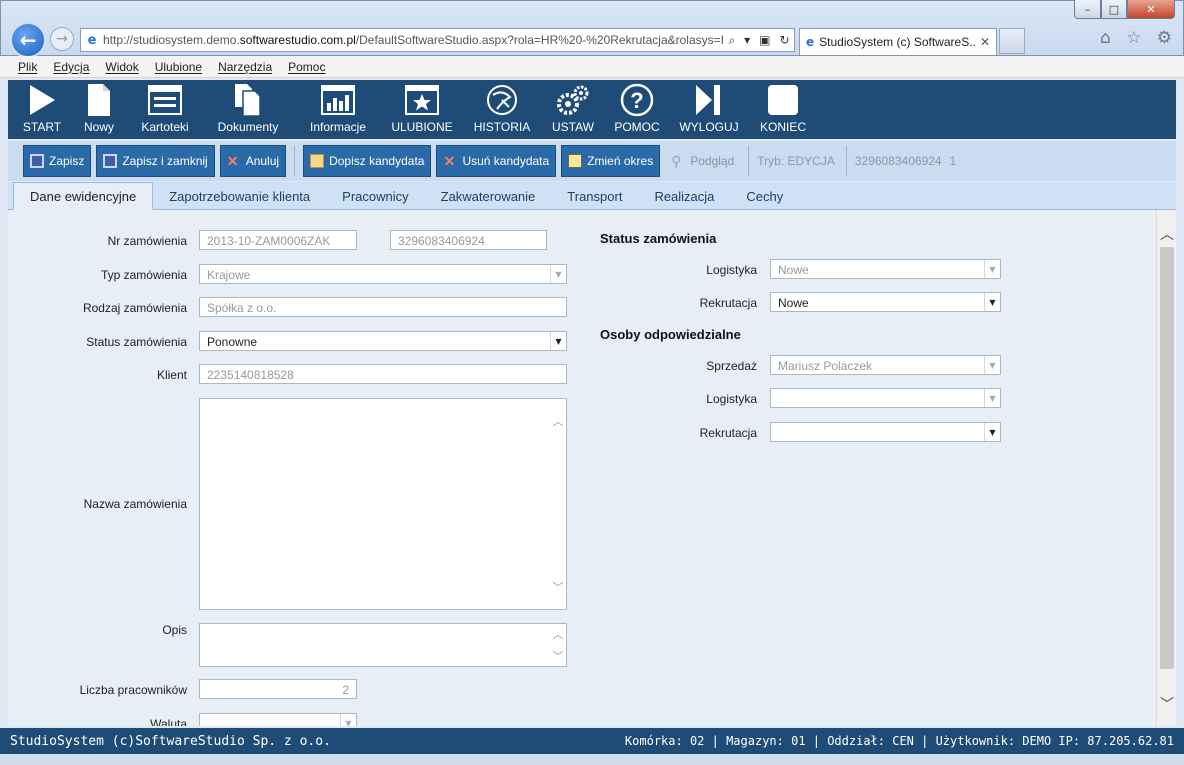 Image resolution: width=1184 pixels, height=765 pixels. What do you see at coordinates (506, 161) in the screenshot?
I see `remove-candidate-label: Usuń kandydata` at bounding box center [506, 161].